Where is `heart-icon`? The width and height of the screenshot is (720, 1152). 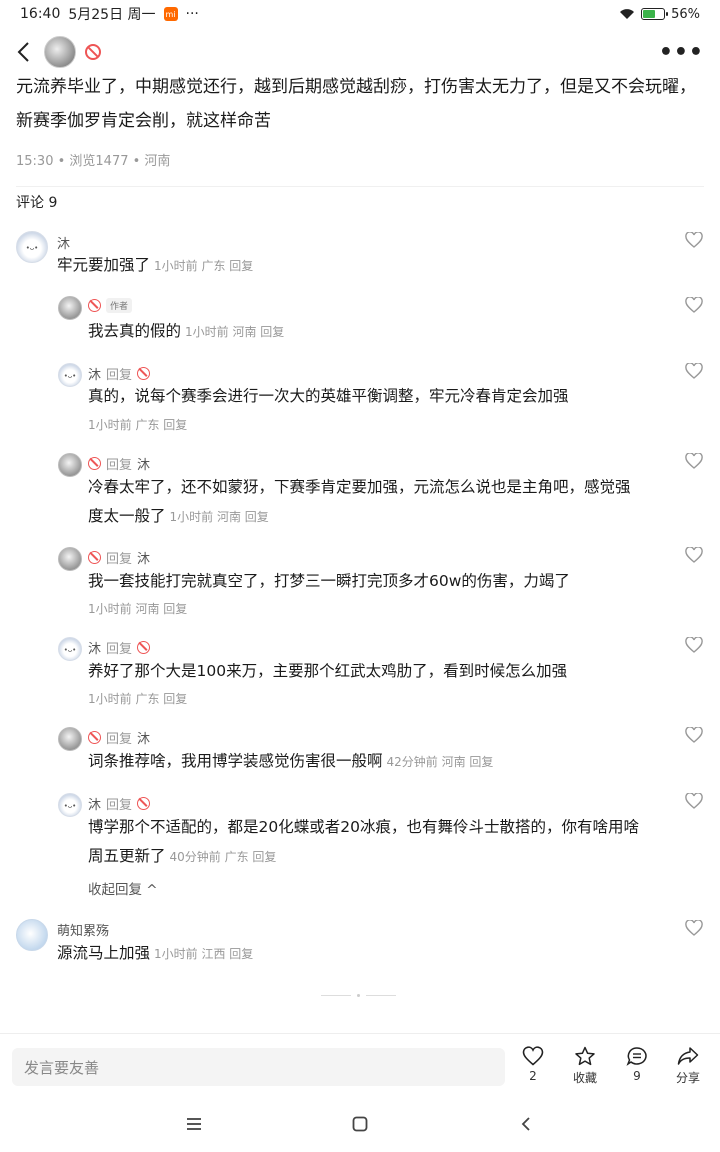
heart-icon is located at coordinates (533, 1056).